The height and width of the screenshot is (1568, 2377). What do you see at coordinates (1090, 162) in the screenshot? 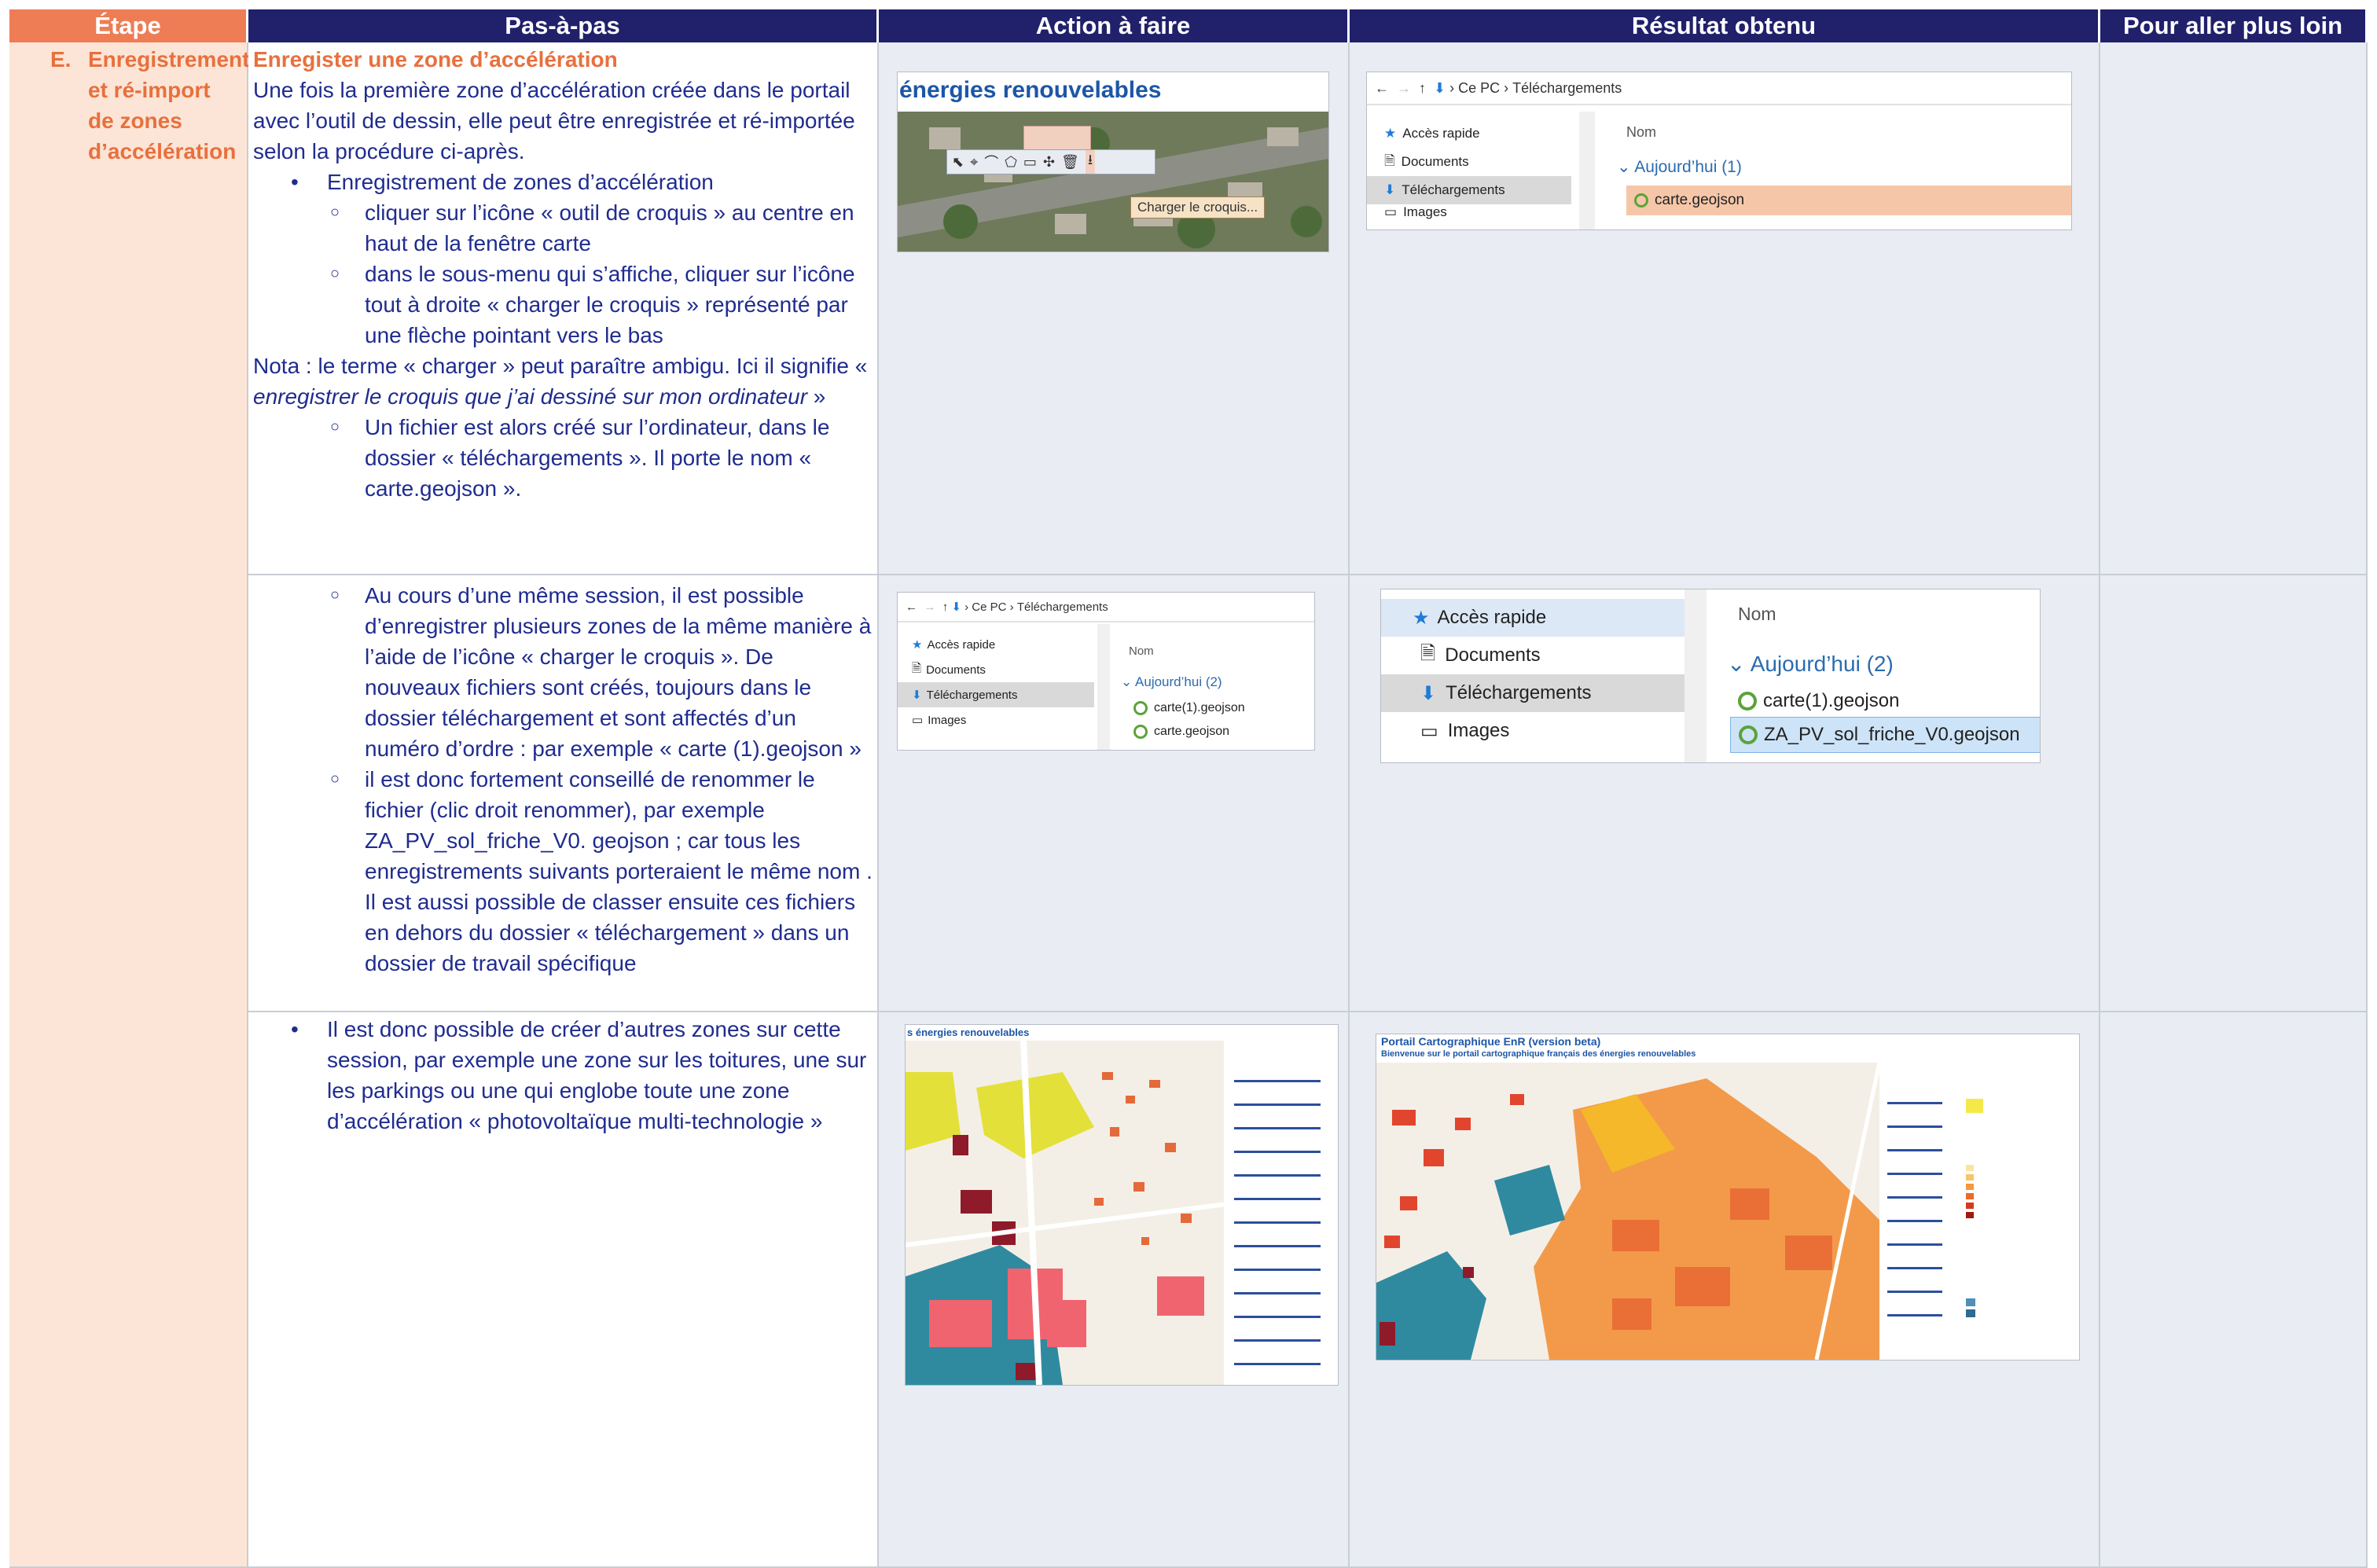
I see `download-icon: ⭳` at bounding box center [1090, 162].